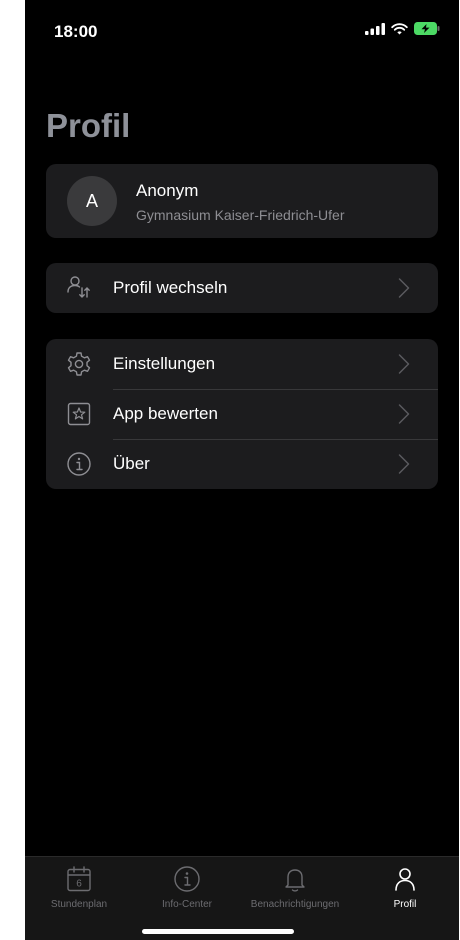 The width and height of the screenshot is (460, 940). Describe the element at coordinates (375, 28) in the screenshot. I see `signal-icon` at that location.